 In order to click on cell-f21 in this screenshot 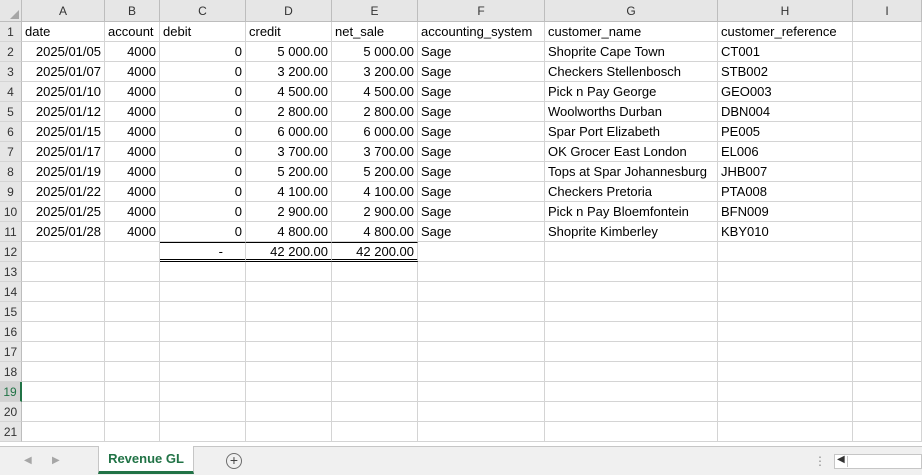, I will do `click(481, 432)`.